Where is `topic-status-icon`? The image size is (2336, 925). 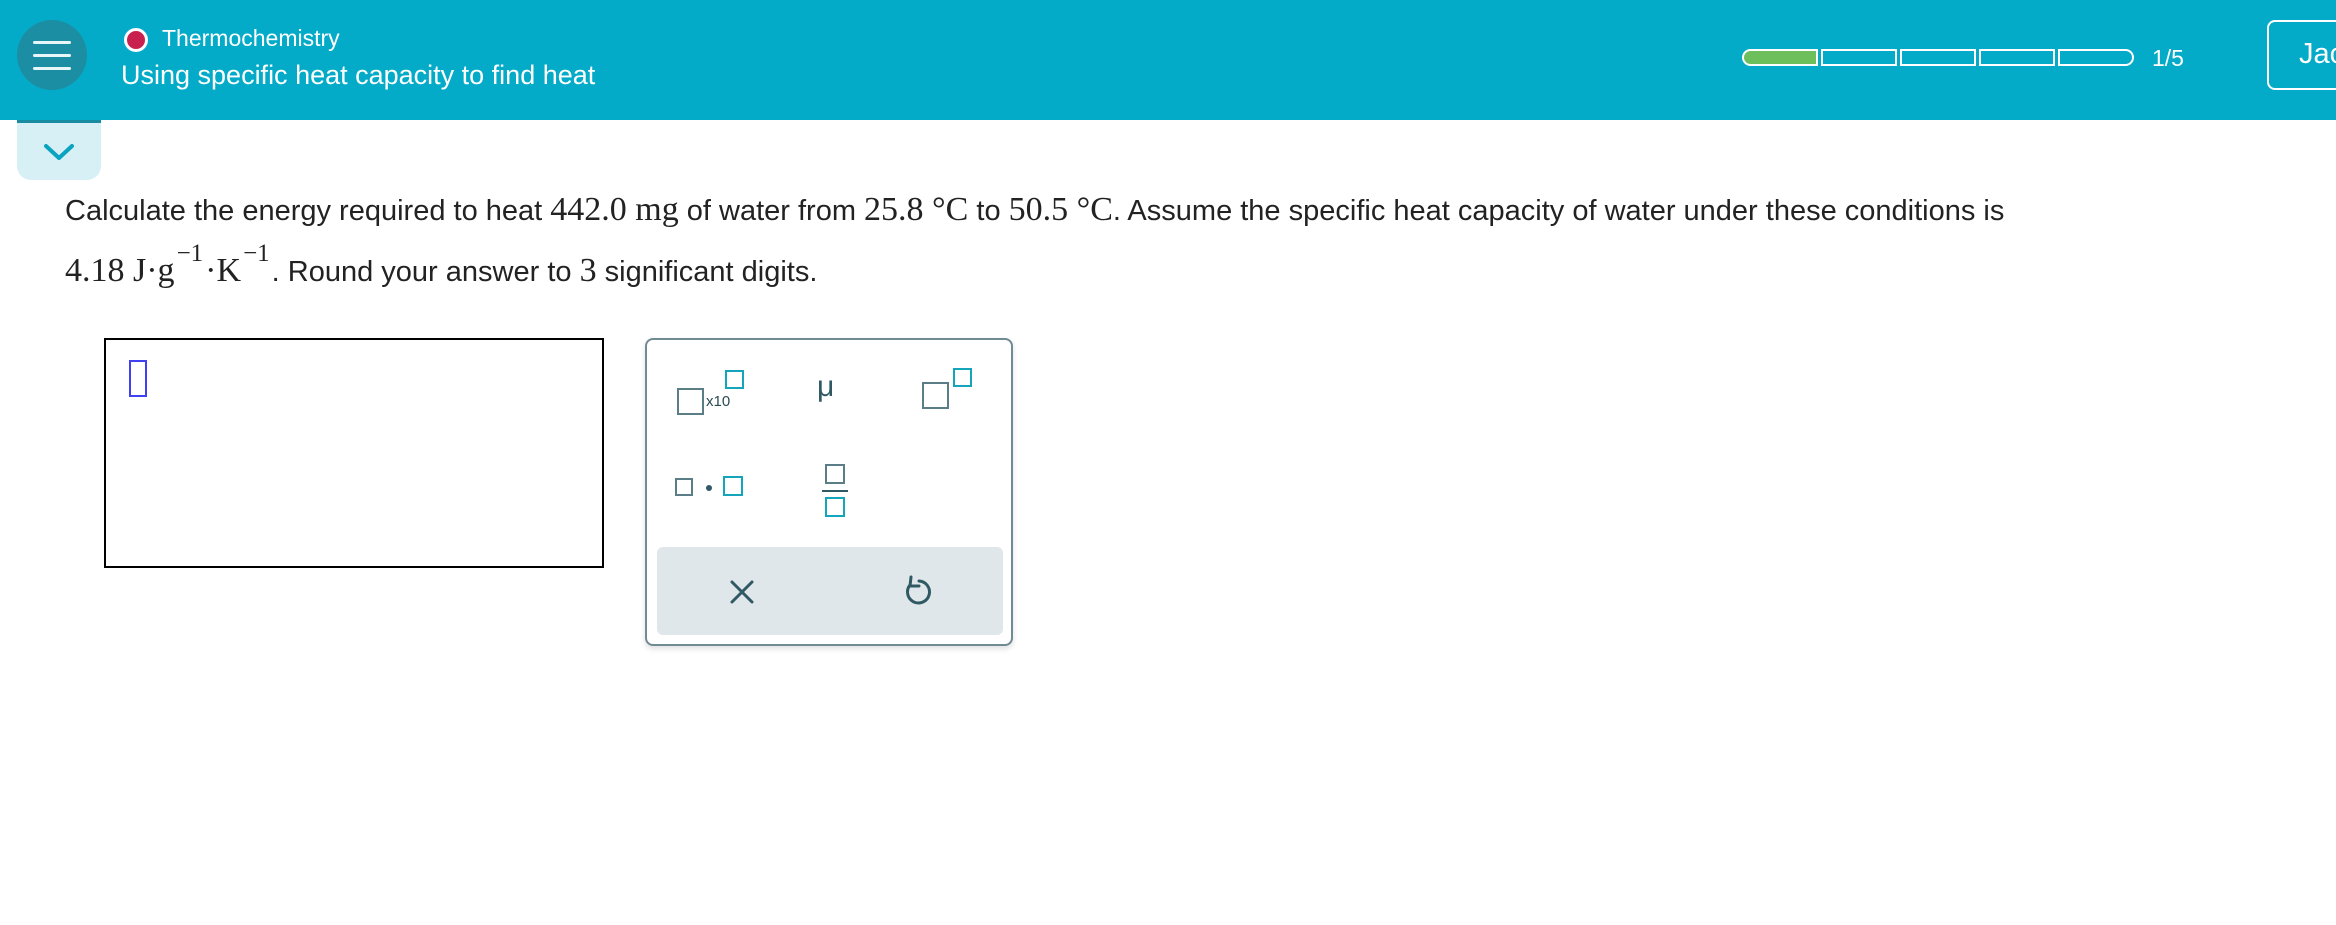
topic-status-icon is located at coordinates (136, 40).